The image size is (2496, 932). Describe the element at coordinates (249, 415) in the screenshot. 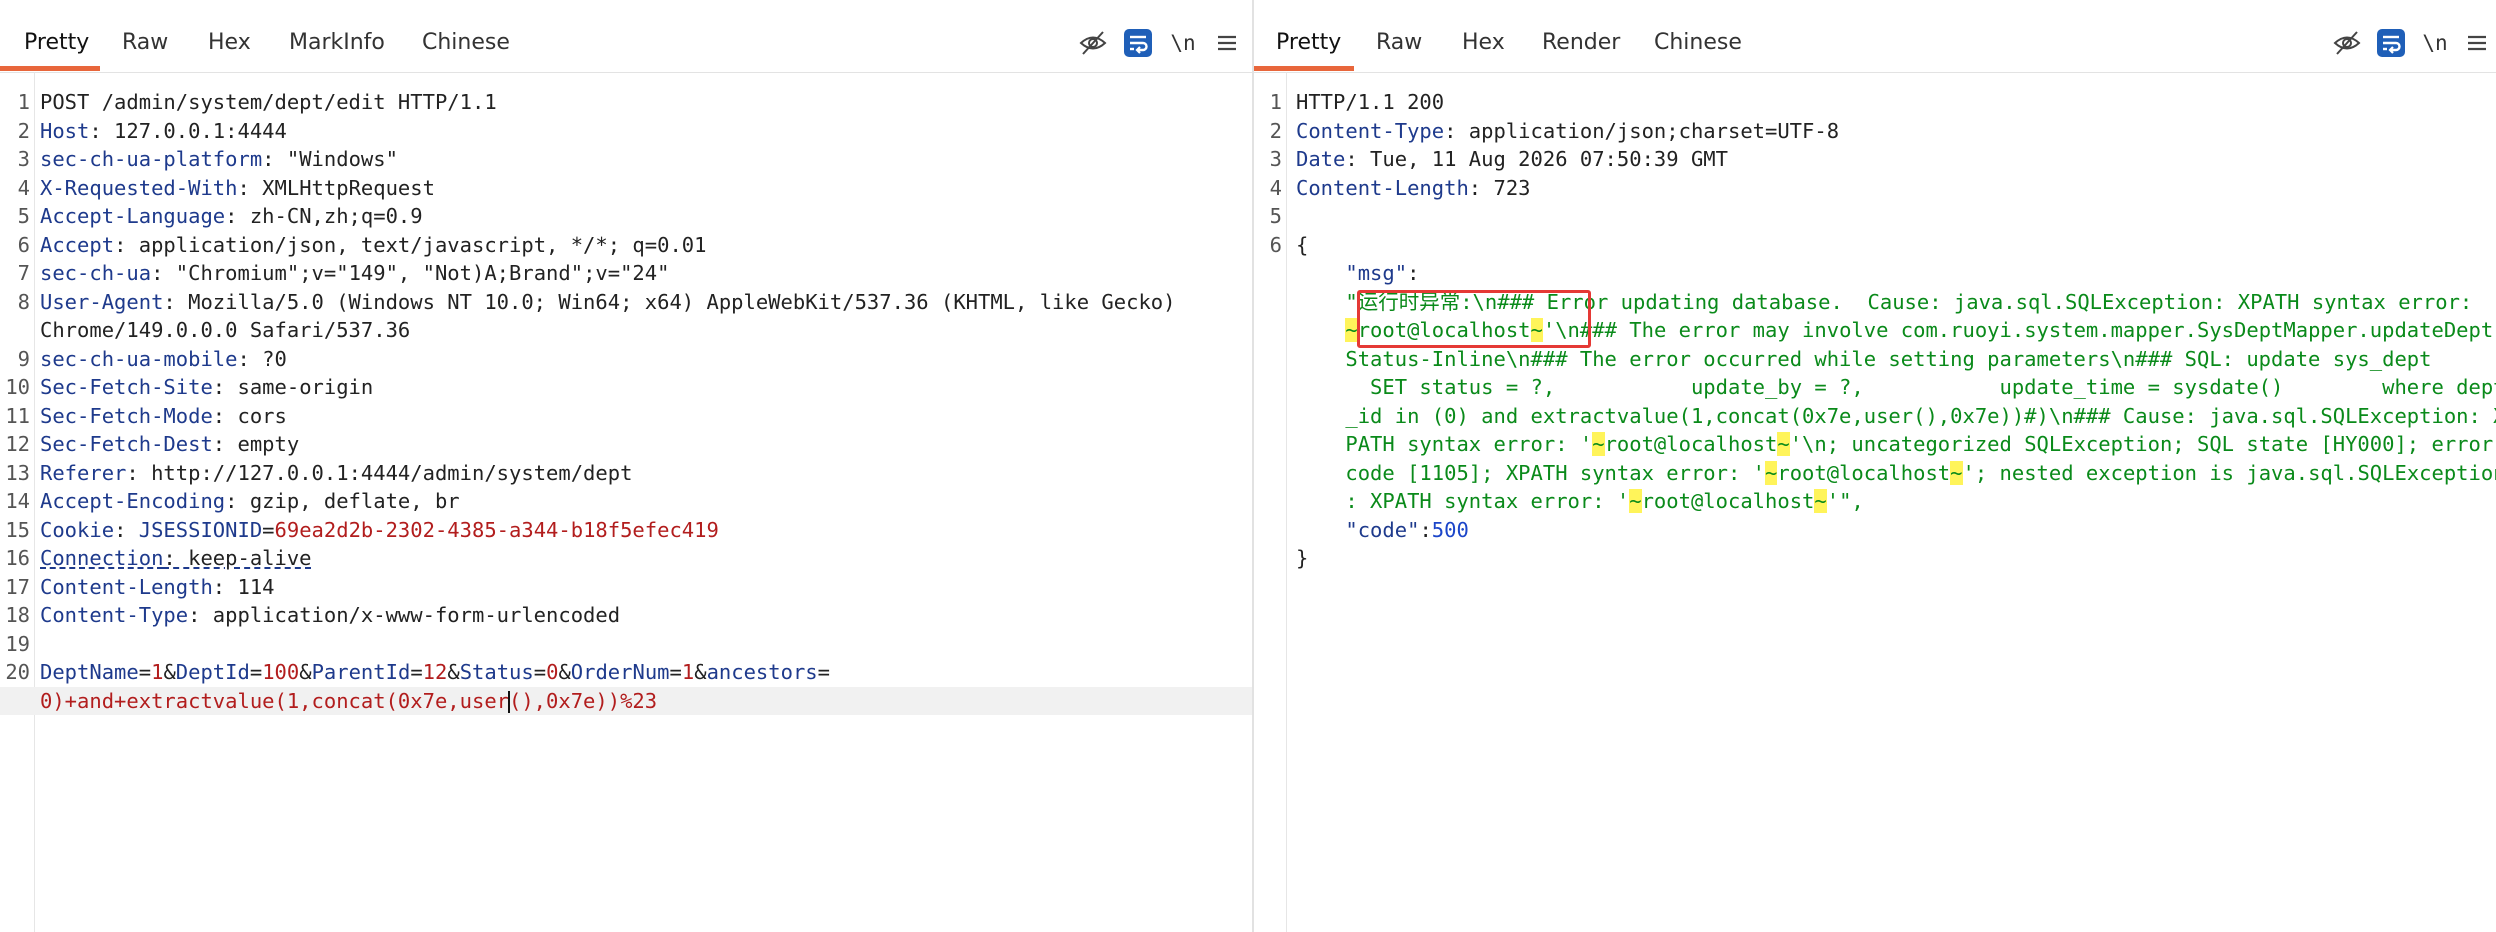

I see `header-value: : cors` at that location.